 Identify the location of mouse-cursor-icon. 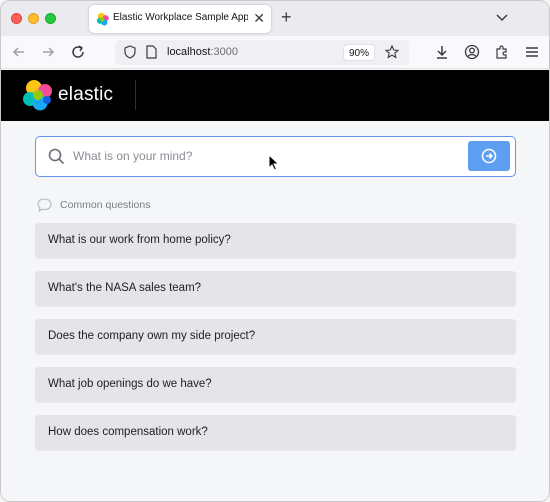
(274, 162).